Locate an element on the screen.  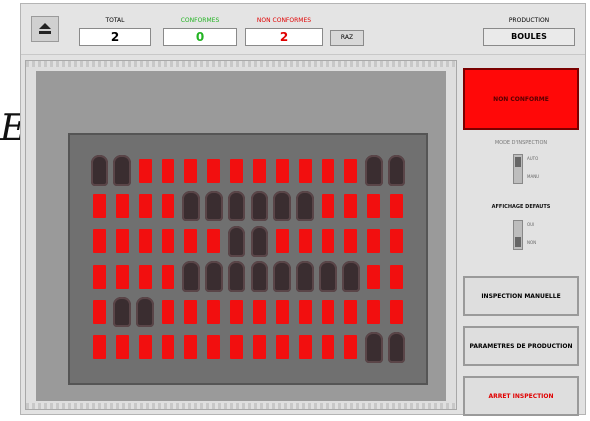
mode-option-manu: MANU is located at coordinates (533, 176).